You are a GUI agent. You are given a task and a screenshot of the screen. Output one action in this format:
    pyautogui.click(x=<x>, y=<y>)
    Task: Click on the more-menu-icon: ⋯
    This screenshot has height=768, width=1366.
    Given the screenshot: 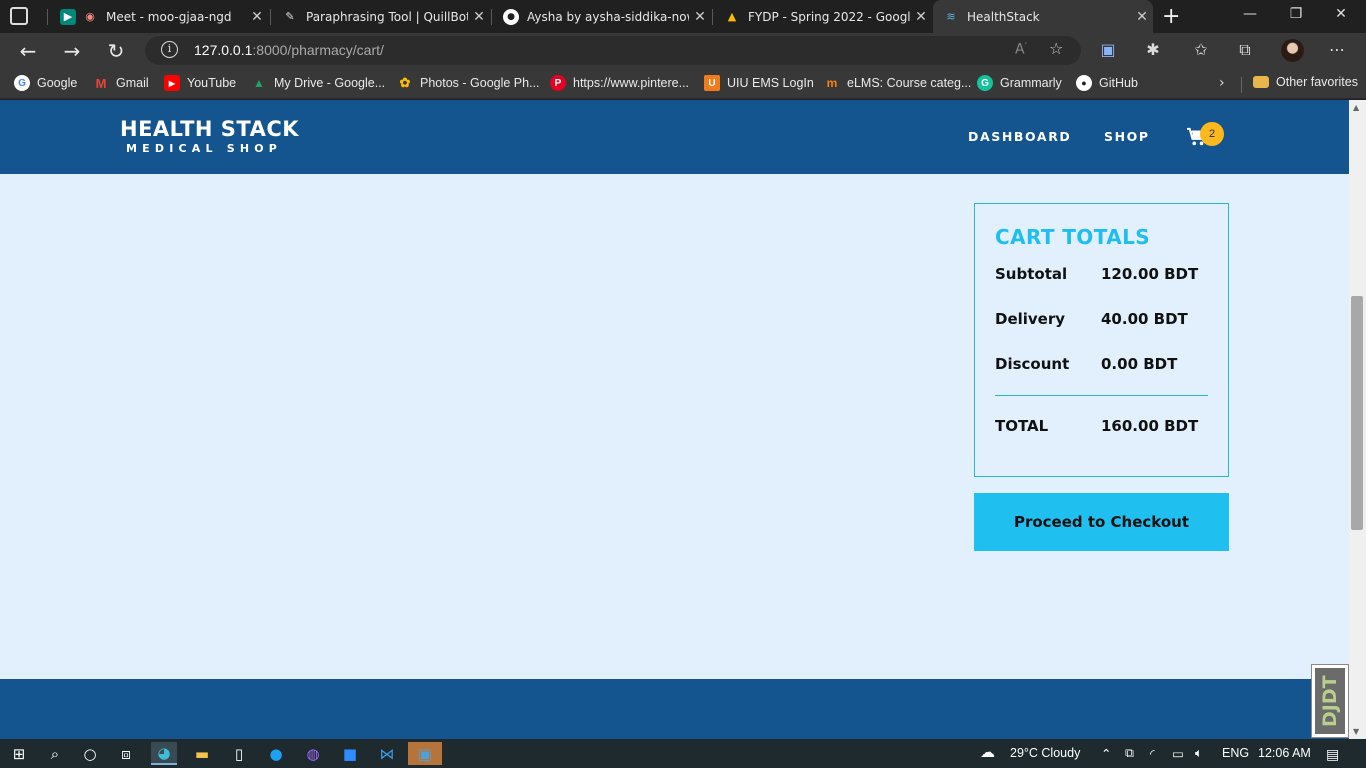 What is the action you would take?
    pyautogui.click(x=1337, y=49)
    